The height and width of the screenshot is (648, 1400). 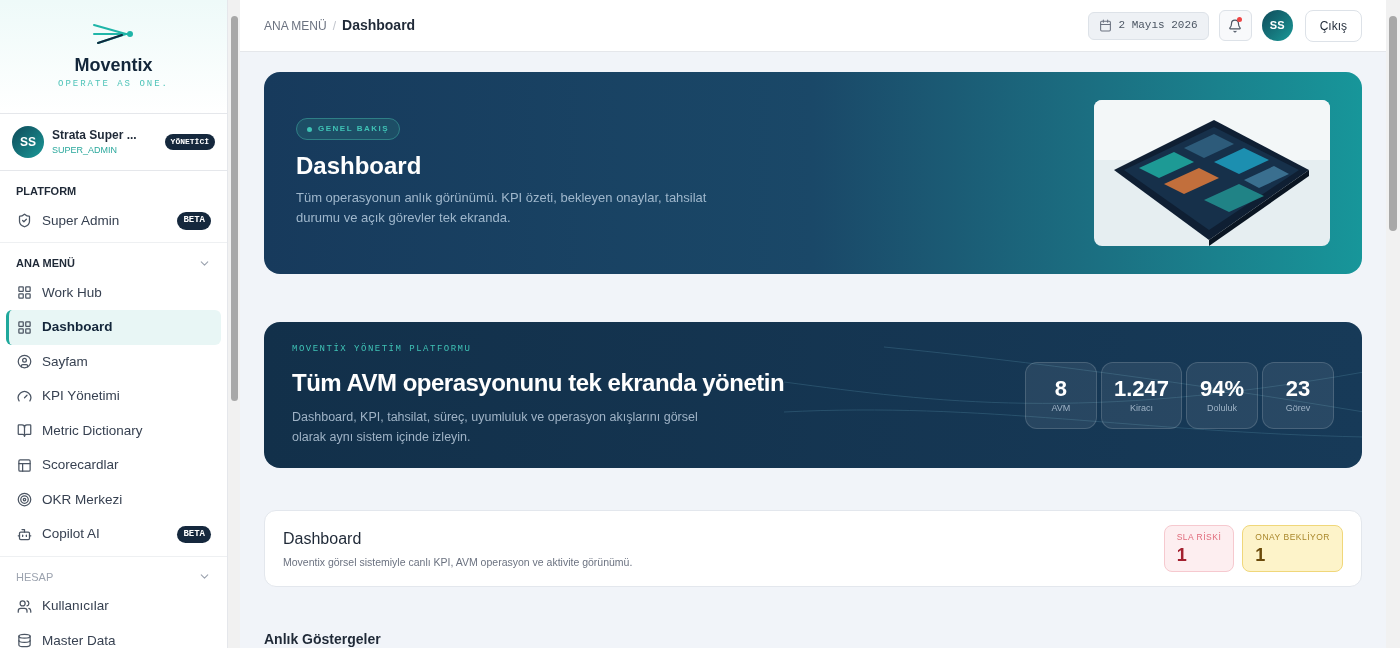 I want to click on nav-item: Work Hub, so click(x=113, y=292).